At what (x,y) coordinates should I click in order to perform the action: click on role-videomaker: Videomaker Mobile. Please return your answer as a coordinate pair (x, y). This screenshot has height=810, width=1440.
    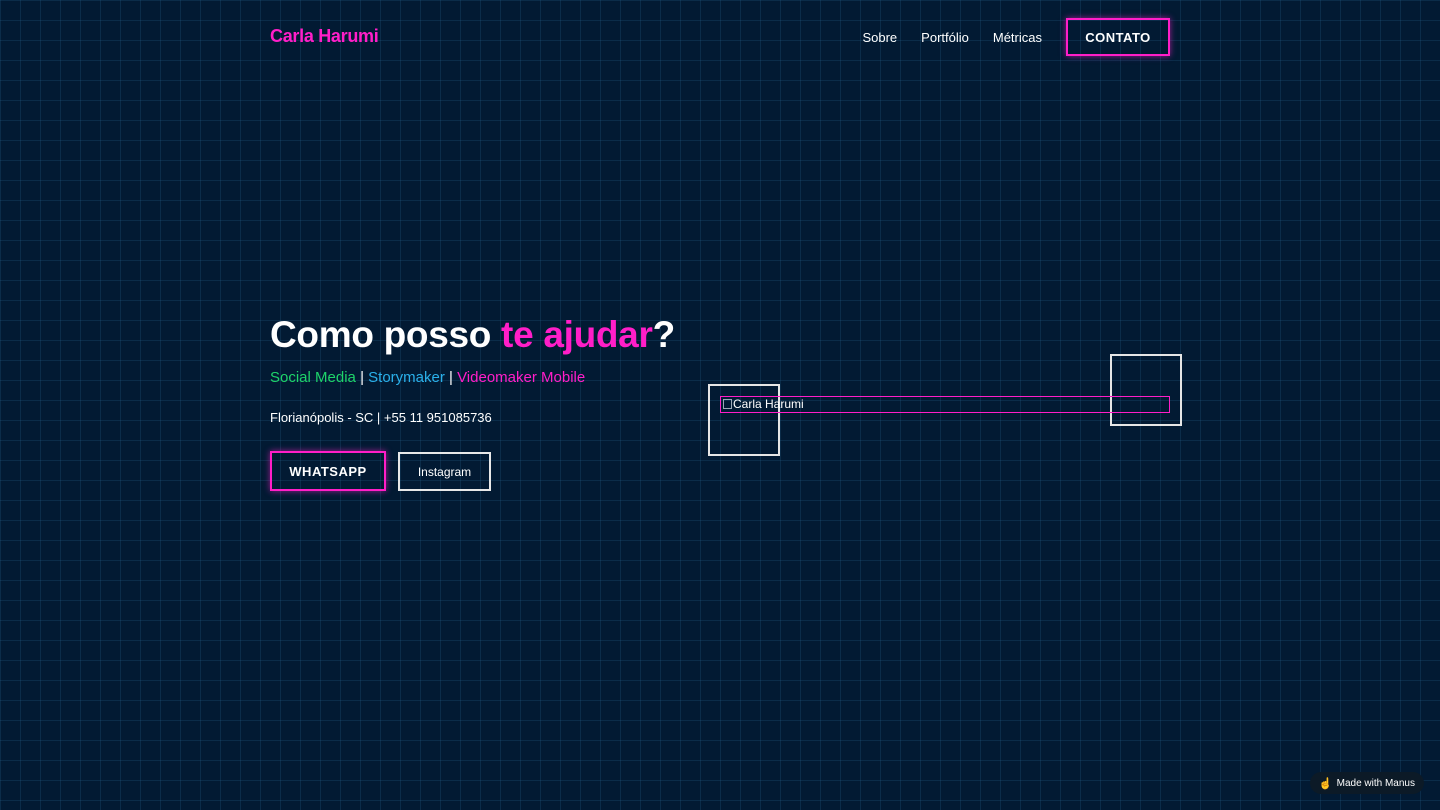
    Looking at the image, I should click on (521, 377).